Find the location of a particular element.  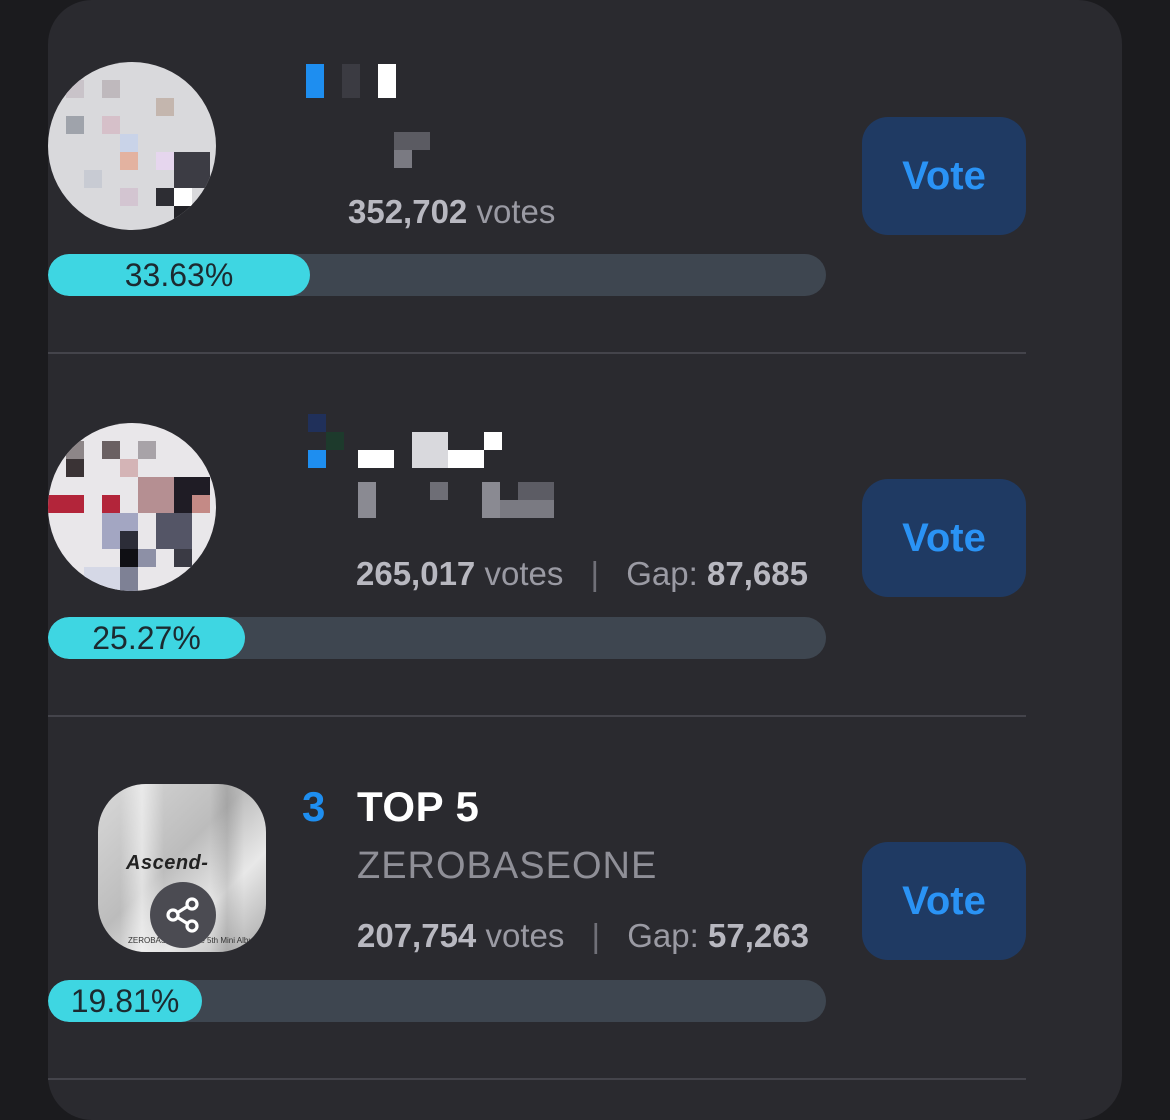

share-icon is located at coordinates (182, 915).